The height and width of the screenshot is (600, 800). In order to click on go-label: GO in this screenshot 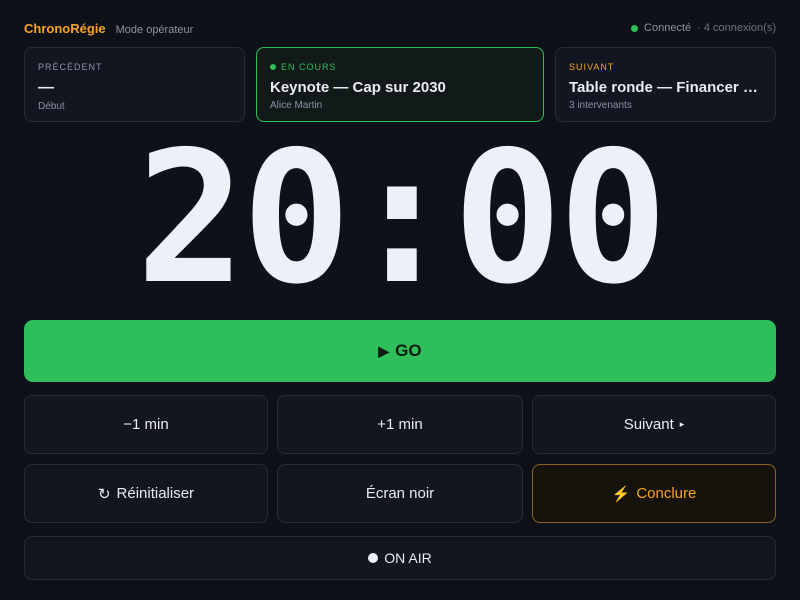, I will do `click(408, 350)`.